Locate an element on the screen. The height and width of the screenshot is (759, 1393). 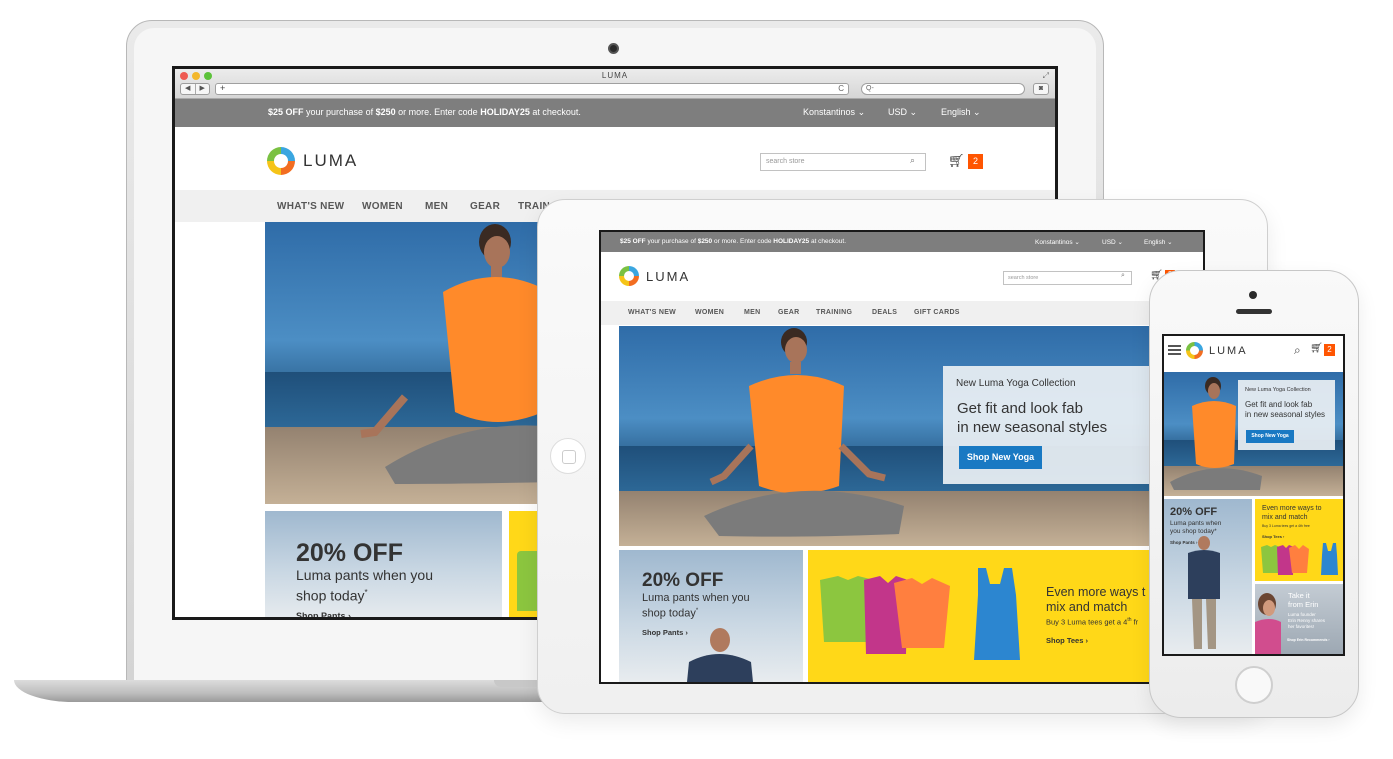
reload-icon: C is located at coordinates (841, 88).